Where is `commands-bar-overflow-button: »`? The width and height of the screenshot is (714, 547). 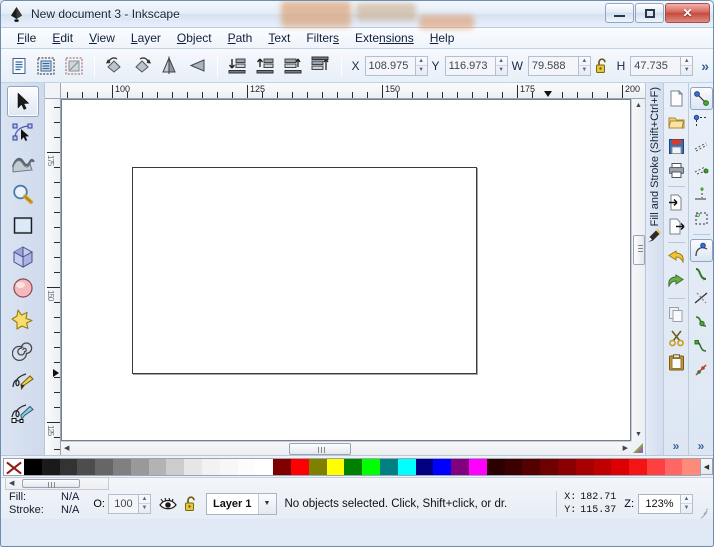 commands-bar-overflow-button: » is located at coordinates (676, 446).